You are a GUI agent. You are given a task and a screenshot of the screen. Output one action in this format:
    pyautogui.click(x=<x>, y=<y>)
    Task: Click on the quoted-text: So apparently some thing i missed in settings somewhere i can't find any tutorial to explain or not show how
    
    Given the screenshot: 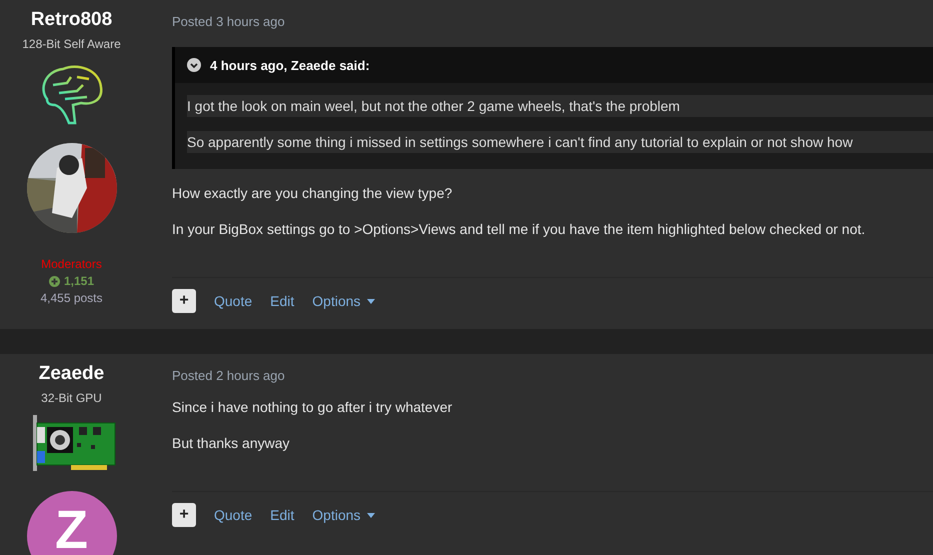 What is the action you would take?
    pyautogui.click(x=560, y=142)
    